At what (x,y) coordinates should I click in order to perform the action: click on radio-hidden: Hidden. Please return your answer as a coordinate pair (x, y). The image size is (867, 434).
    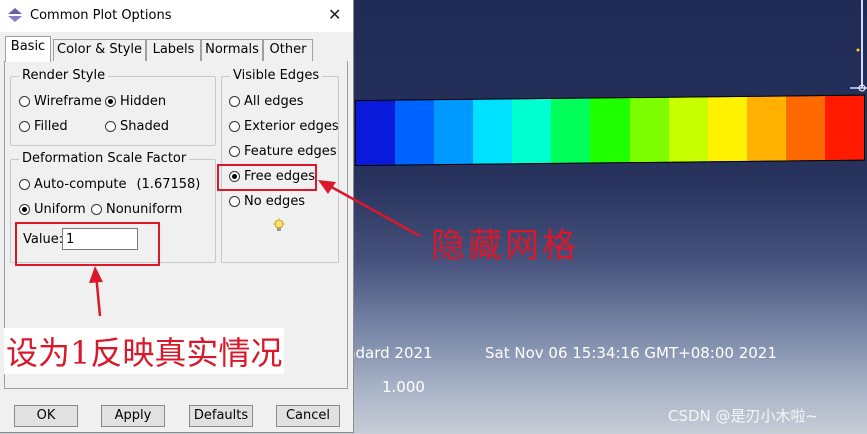
    Looking at the image, I should click on (135, 101).